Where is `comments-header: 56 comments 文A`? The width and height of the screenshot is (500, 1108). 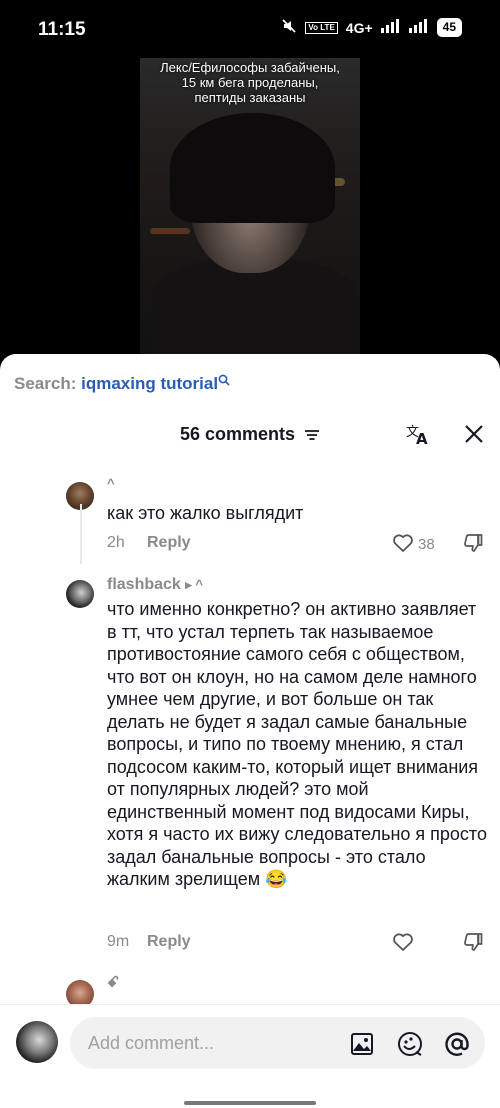 comments-header: 56 comments 文A is located at coordinates (250, 437).